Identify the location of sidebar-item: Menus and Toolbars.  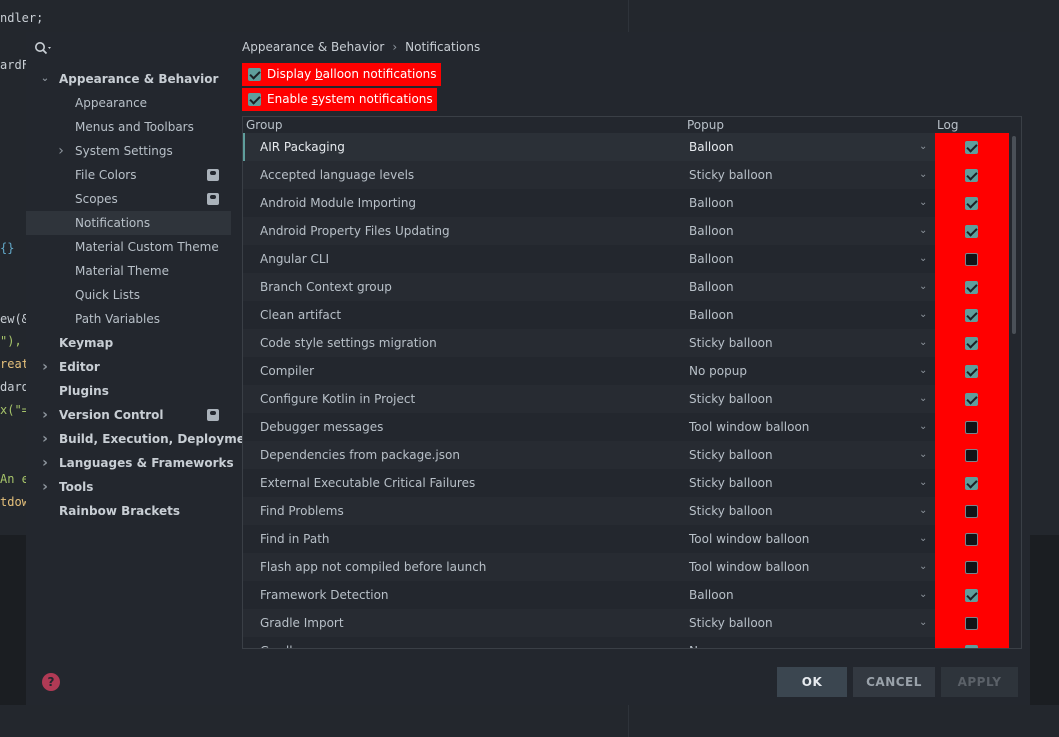
(128, 127).